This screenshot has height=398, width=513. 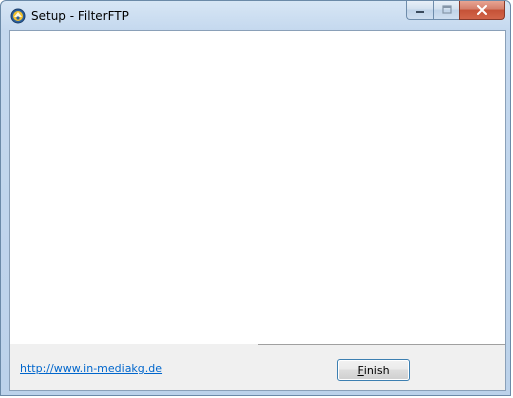 I want to click on maximize-icon, so click(x=446, y=9).